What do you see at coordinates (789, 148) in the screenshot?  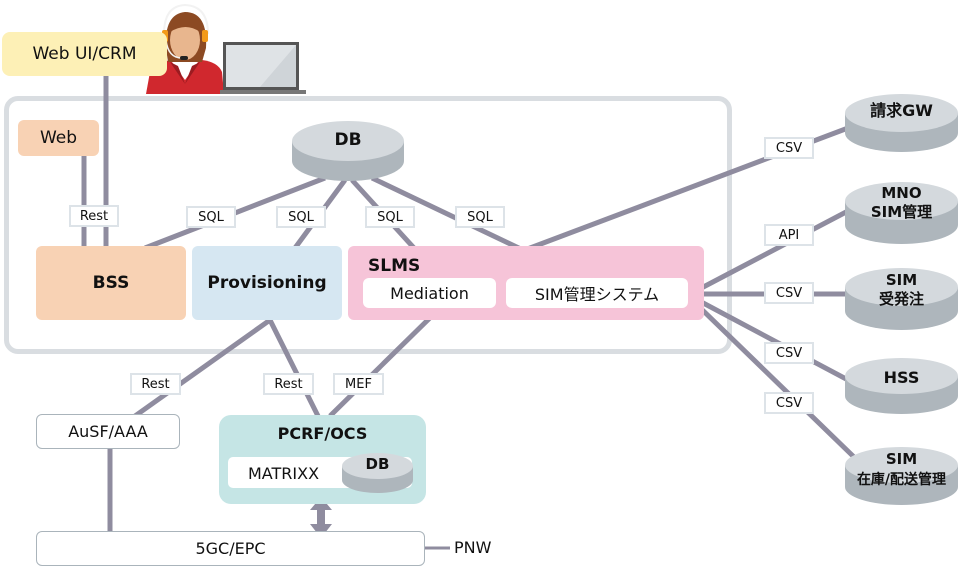 I see `label-billing-gw-csv: CSV` at bounding box center [789, 148].